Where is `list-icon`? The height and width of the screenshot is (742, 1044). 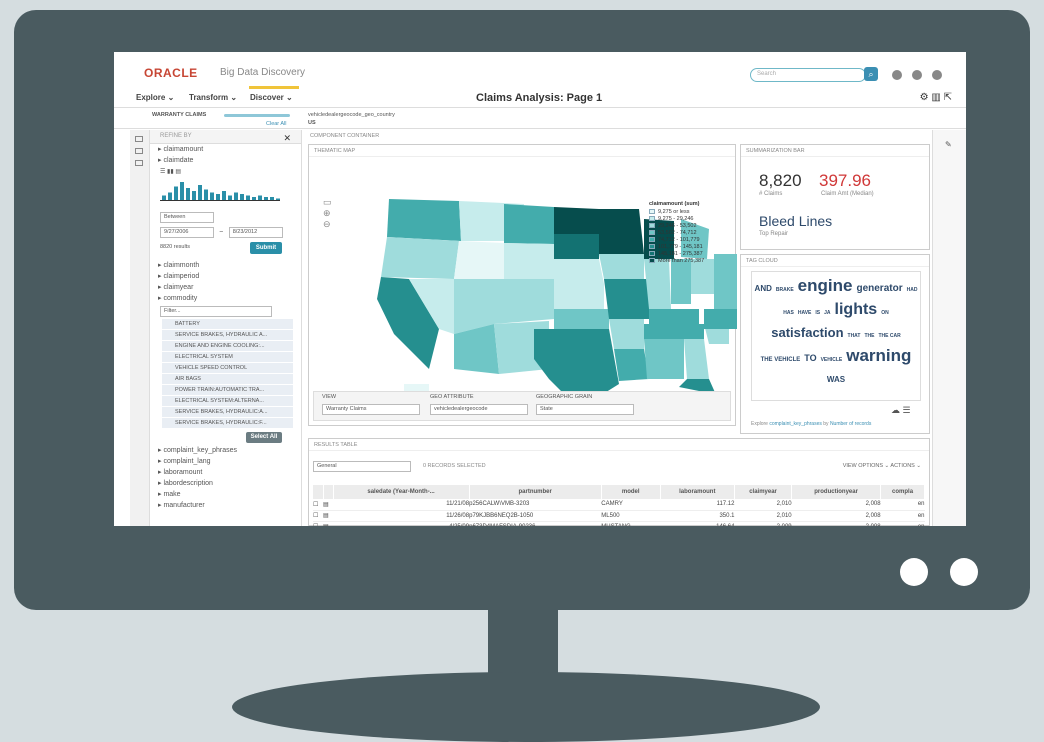
list-icon is located at coordinates (139, 151).